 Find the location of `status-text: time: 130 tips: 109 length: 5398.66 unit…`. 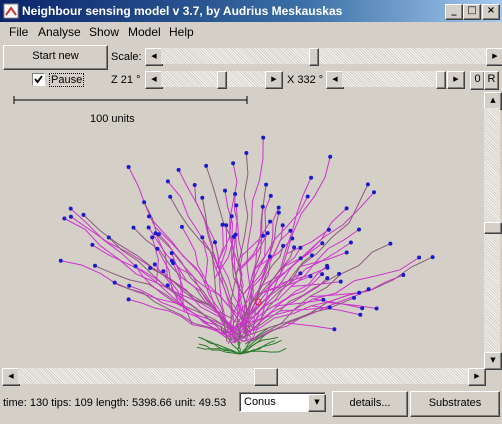

status-text: time: 130 tips: 109 length: 5398.66 unit… is located at coordinates (115, 403).